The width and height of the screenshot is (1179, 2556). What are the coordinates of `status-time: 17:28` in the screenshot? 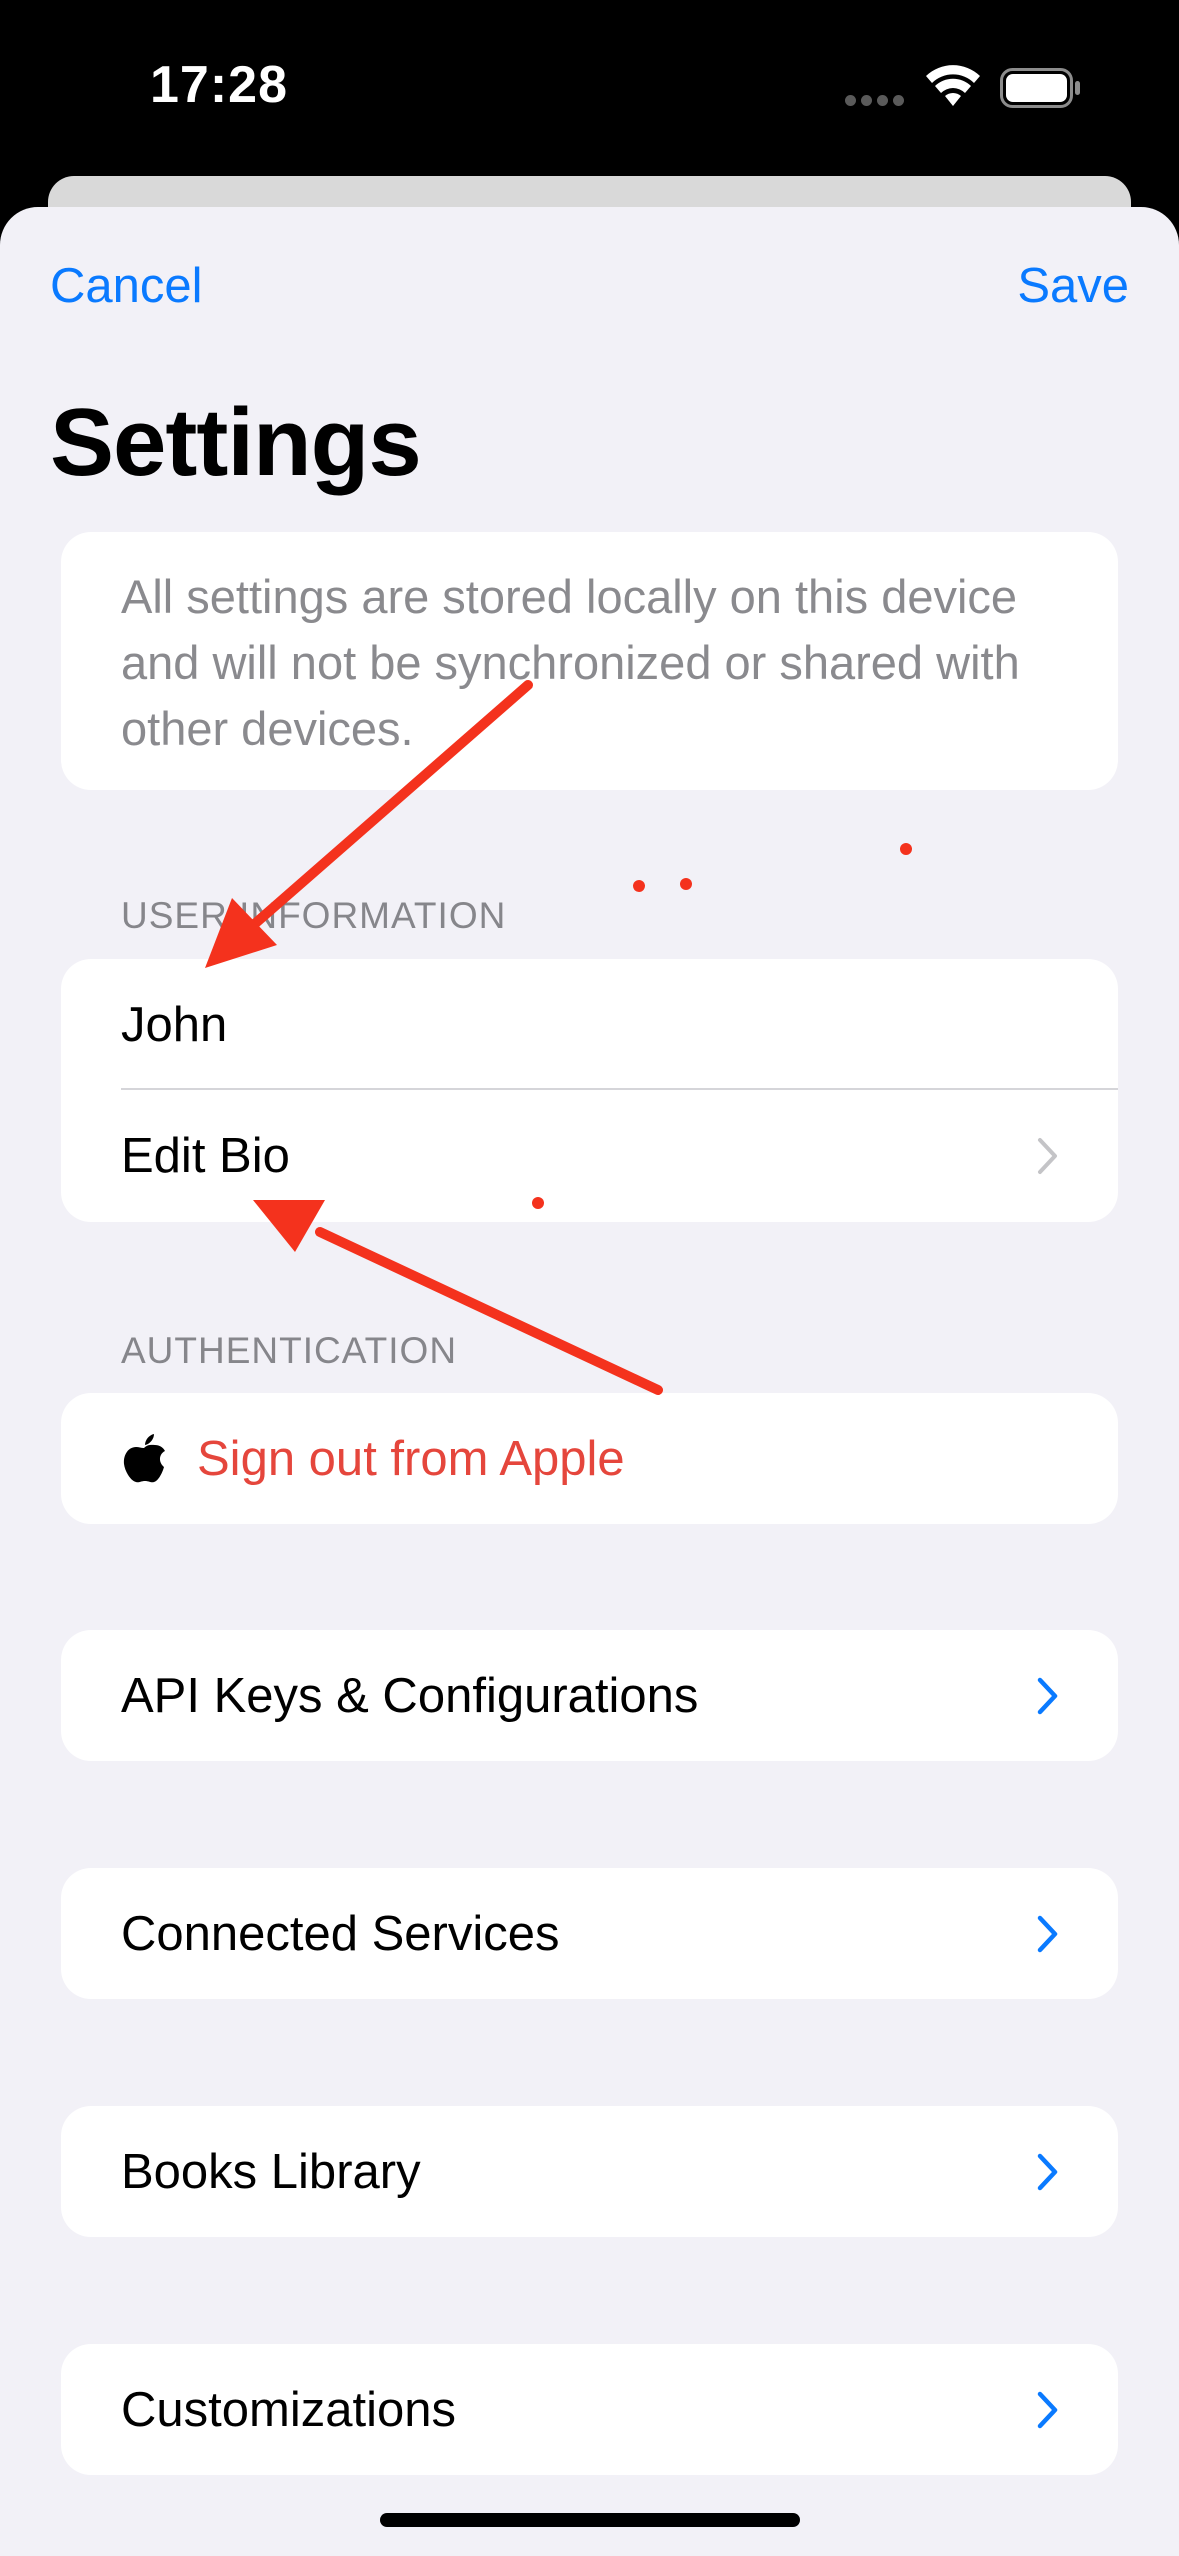 It's located at (219, 85).